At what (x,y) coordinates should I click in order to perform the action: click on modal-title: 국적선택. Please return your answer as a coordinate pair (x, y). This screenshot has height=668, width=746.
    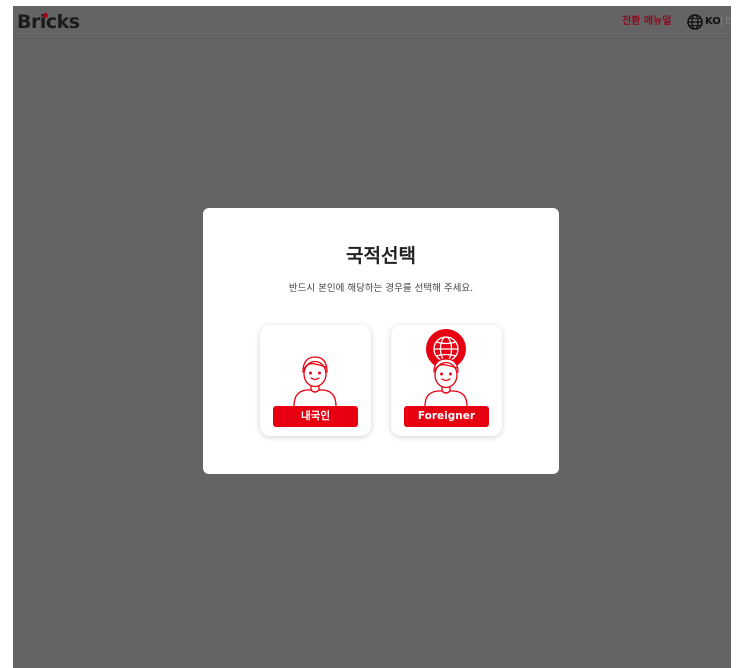
    Looking at the image, I should click on (381, 256).